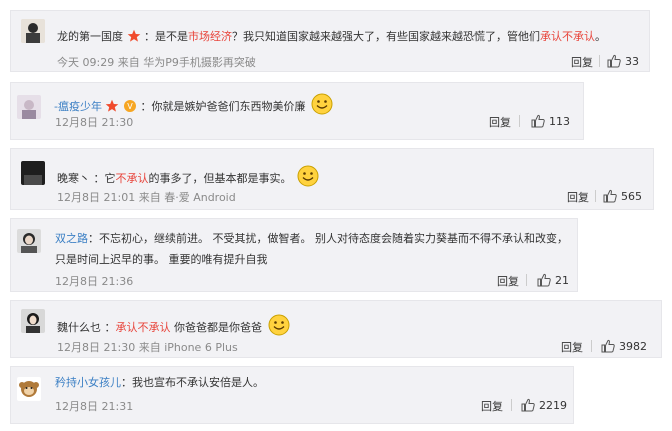 This screenshot has width=672, height=431. I want to click on username: 晚寒丶, so click(73, 178).